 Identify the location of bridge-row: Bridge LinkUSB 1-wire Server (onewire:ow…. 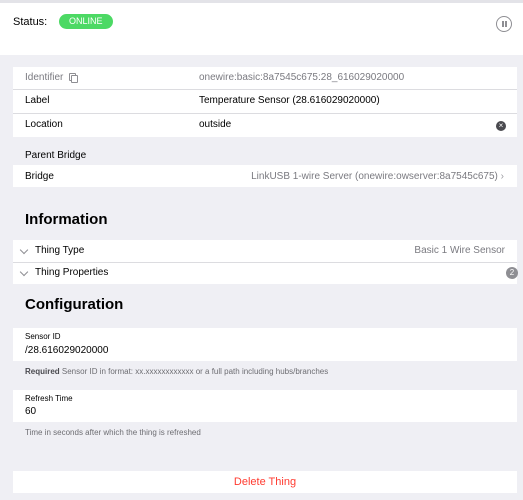
(265, 176).